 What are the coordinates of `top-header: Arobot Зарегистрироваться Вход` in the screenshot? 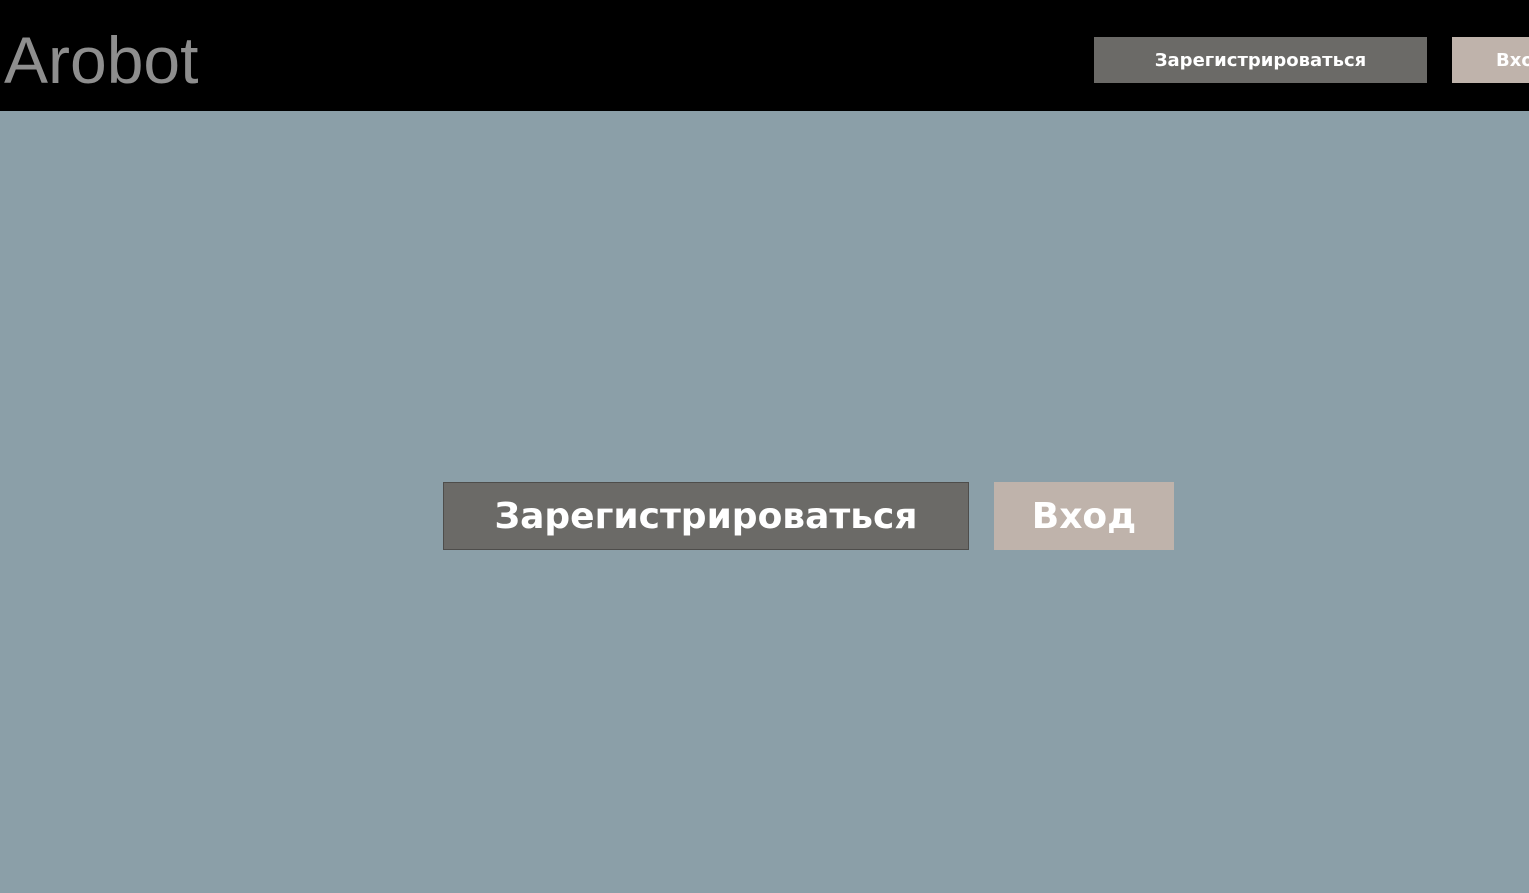 It's located at (764, 55).